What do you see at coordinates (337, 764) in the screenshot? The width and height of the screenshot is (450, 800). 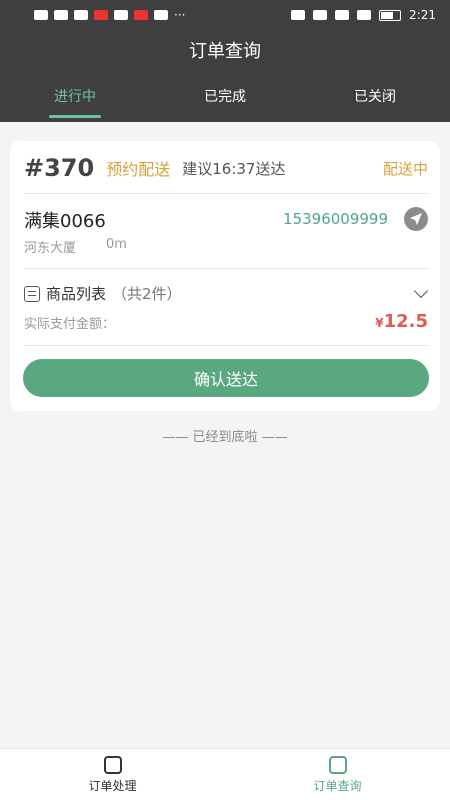 I see `order-search-icon` at bounding box center [337, 764].